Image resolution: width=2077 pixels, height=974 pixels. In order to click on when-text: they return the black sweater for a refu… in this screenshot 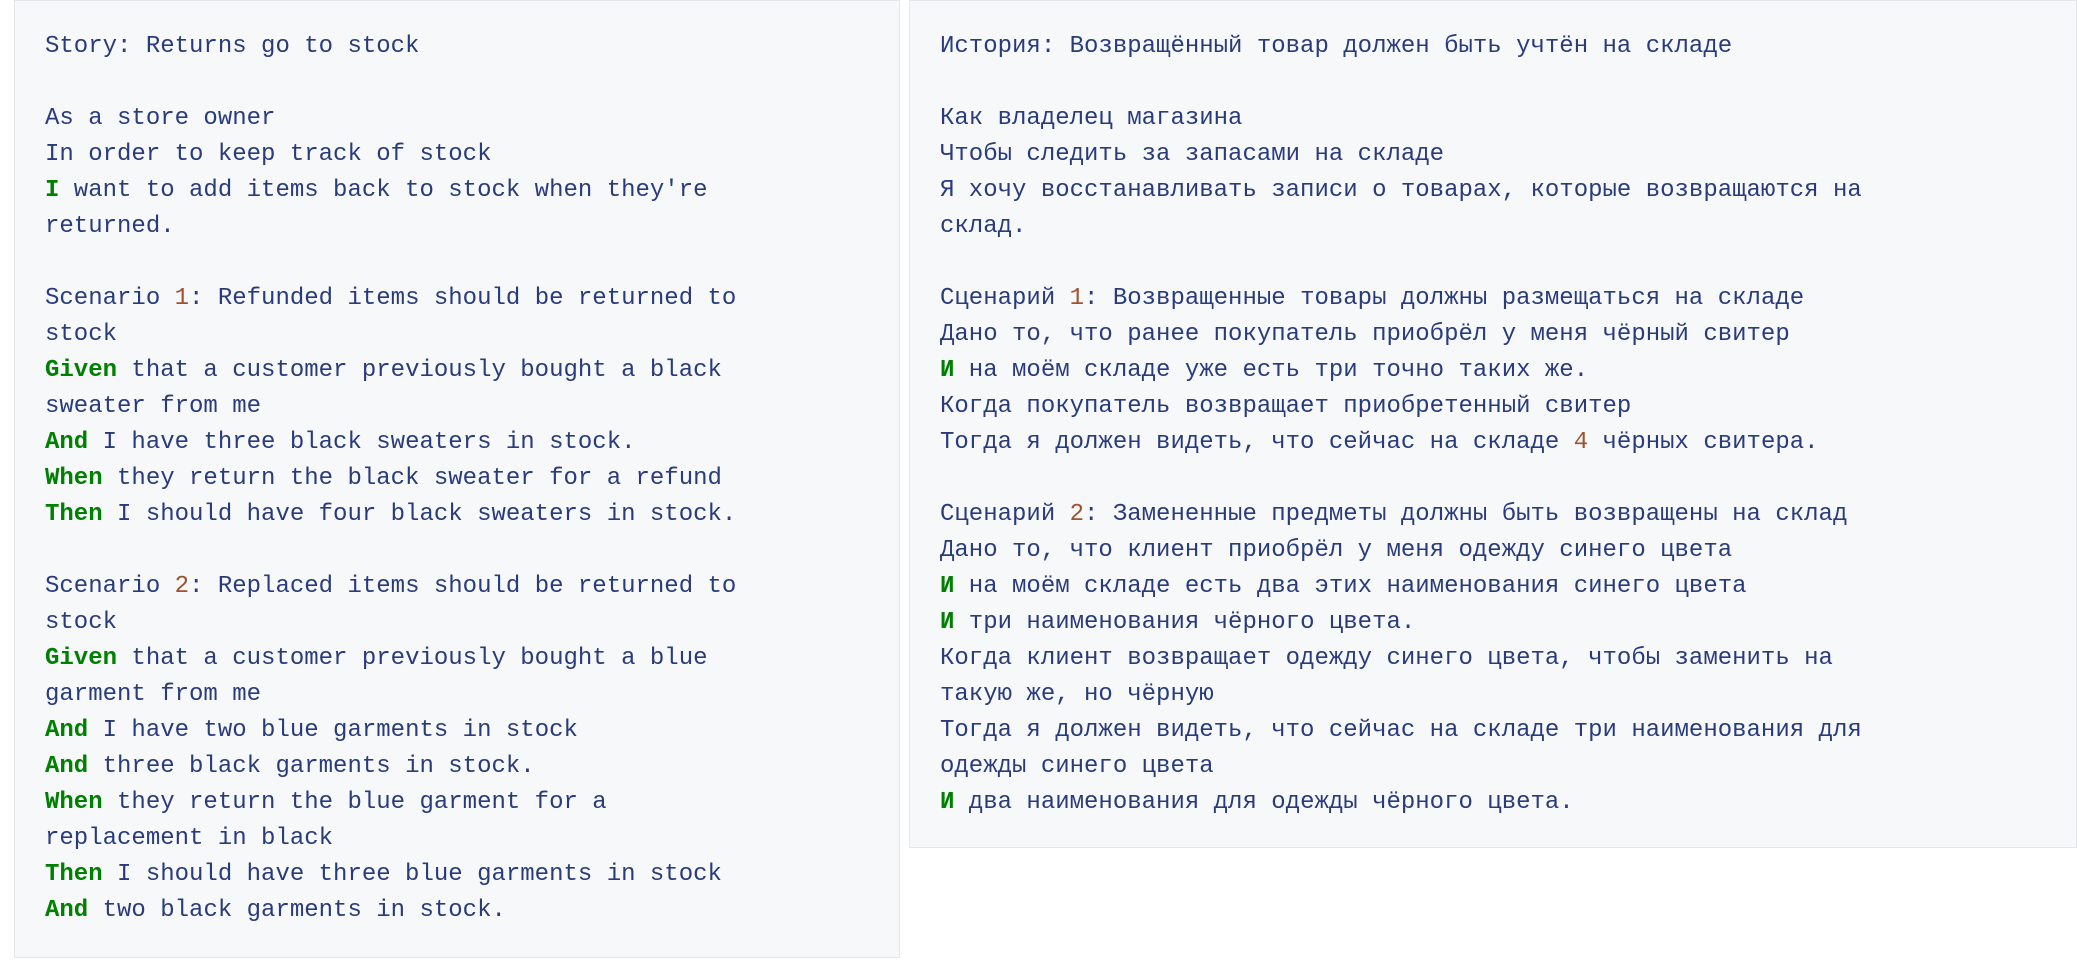, I will do `click(412, 478)`.